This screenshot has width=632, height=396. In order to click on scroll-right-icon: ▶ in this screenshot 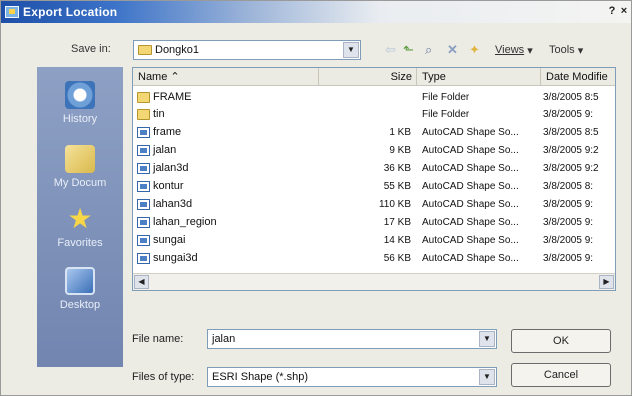, I will do `click(606, 282)`.